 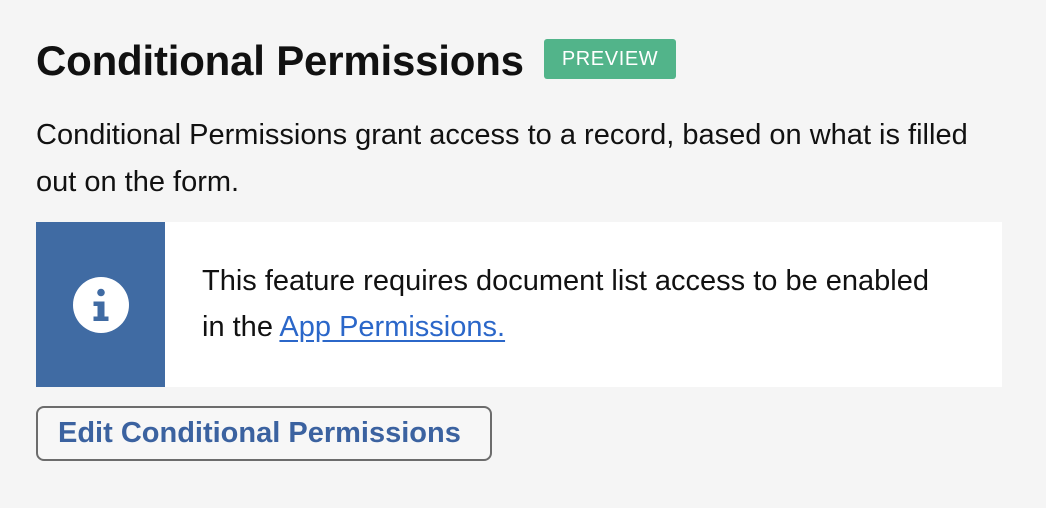 What do you see at coordinates (264, 433) in the screenshot?
I see `edit-conditional-permissions-button: Edit Conditional Permissions` at bounding box center [264, 433].